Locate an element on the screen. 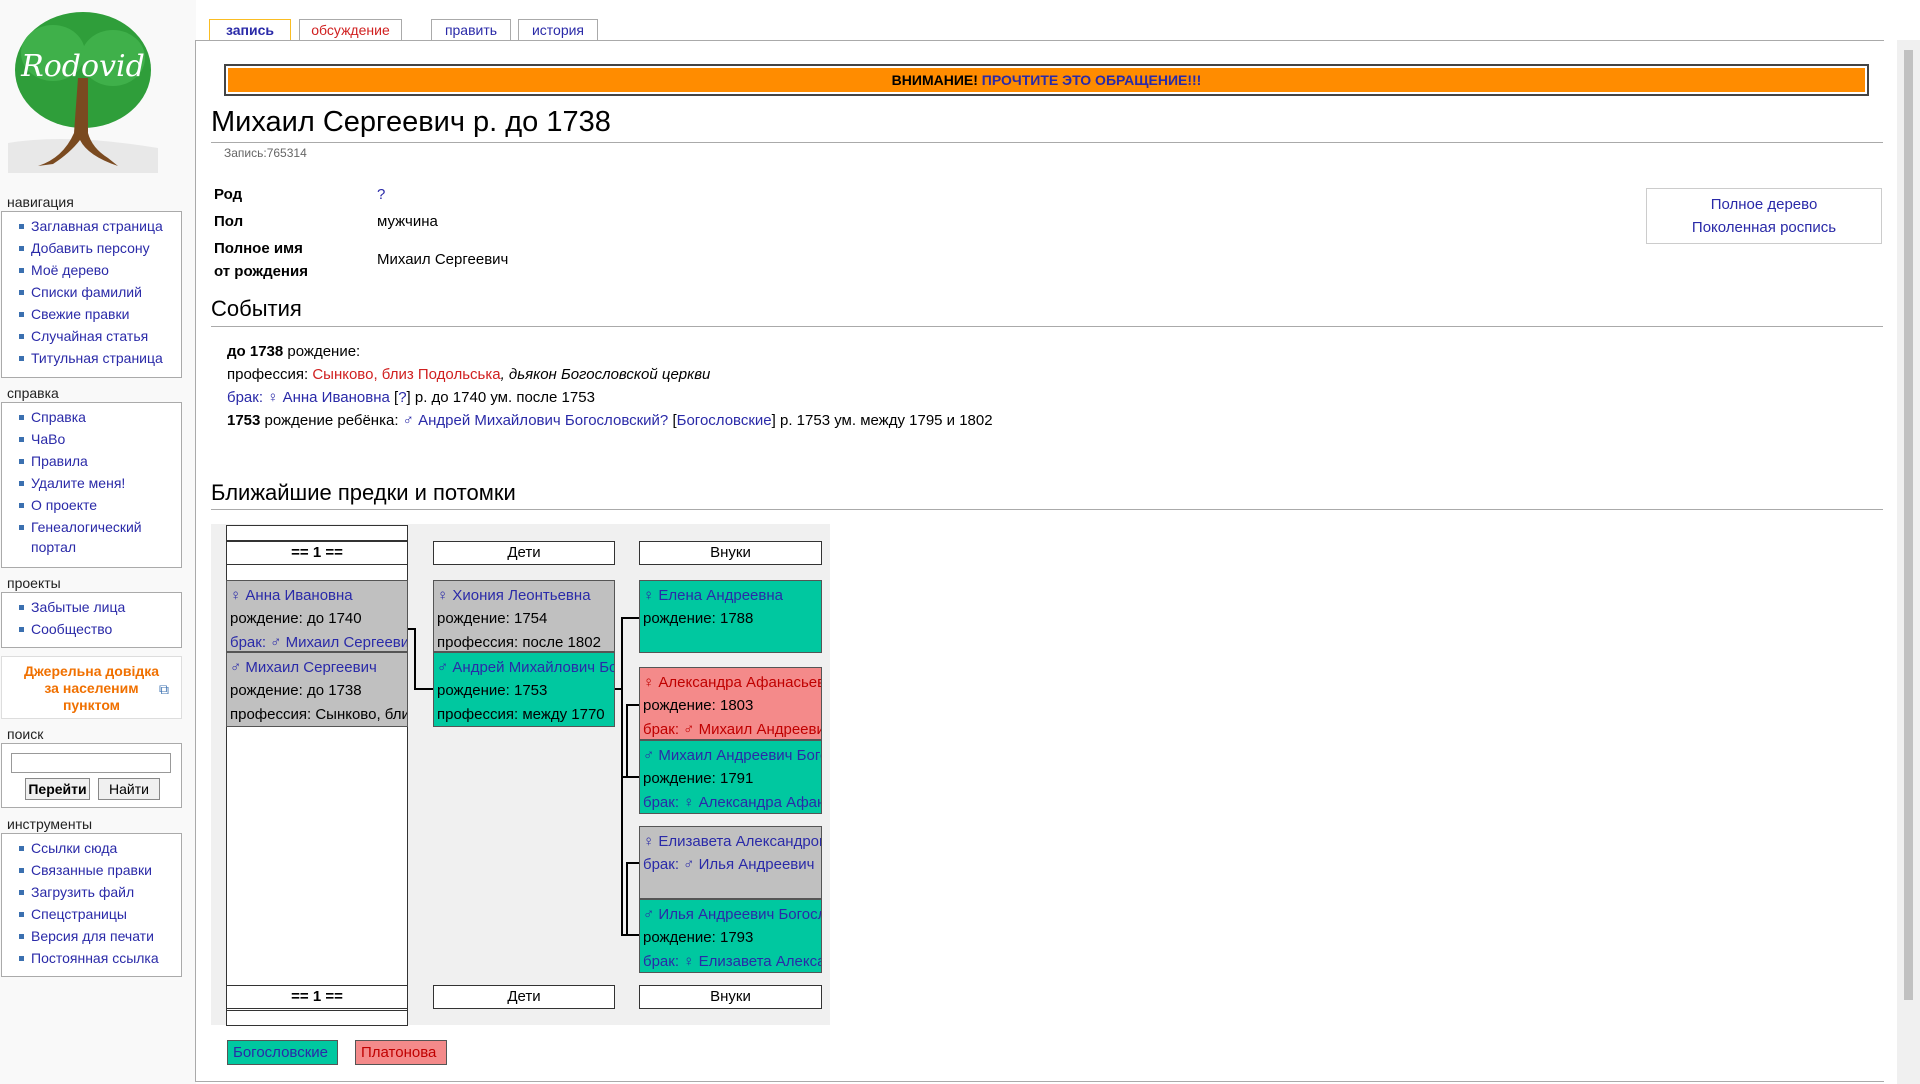 The image size is (1920, 1084). children-header: Дети is located at coordinates (524, 553).